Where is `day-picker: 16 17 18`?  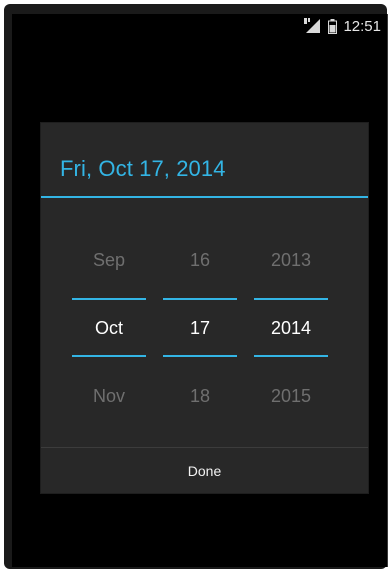 day-picker: 16 17 18 is located at coordinates (200, 318).